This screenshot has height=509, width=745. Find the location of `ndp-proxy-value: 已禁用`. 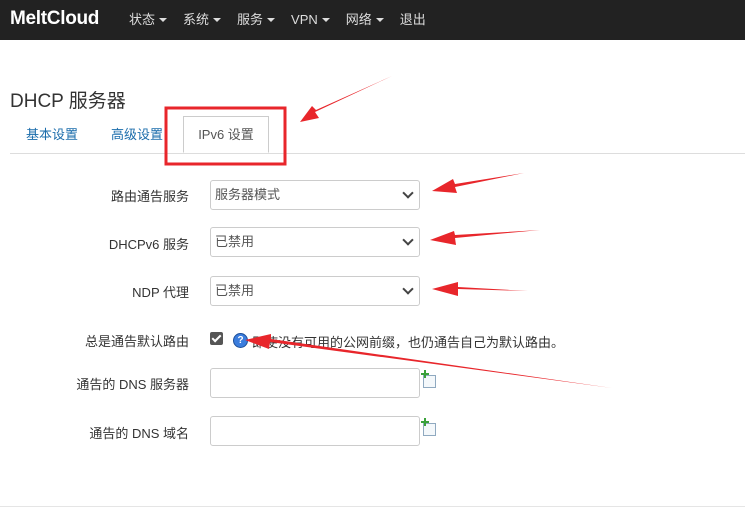

ndp-proxy-value: 已禁用 is located at coordinates (235, 290).